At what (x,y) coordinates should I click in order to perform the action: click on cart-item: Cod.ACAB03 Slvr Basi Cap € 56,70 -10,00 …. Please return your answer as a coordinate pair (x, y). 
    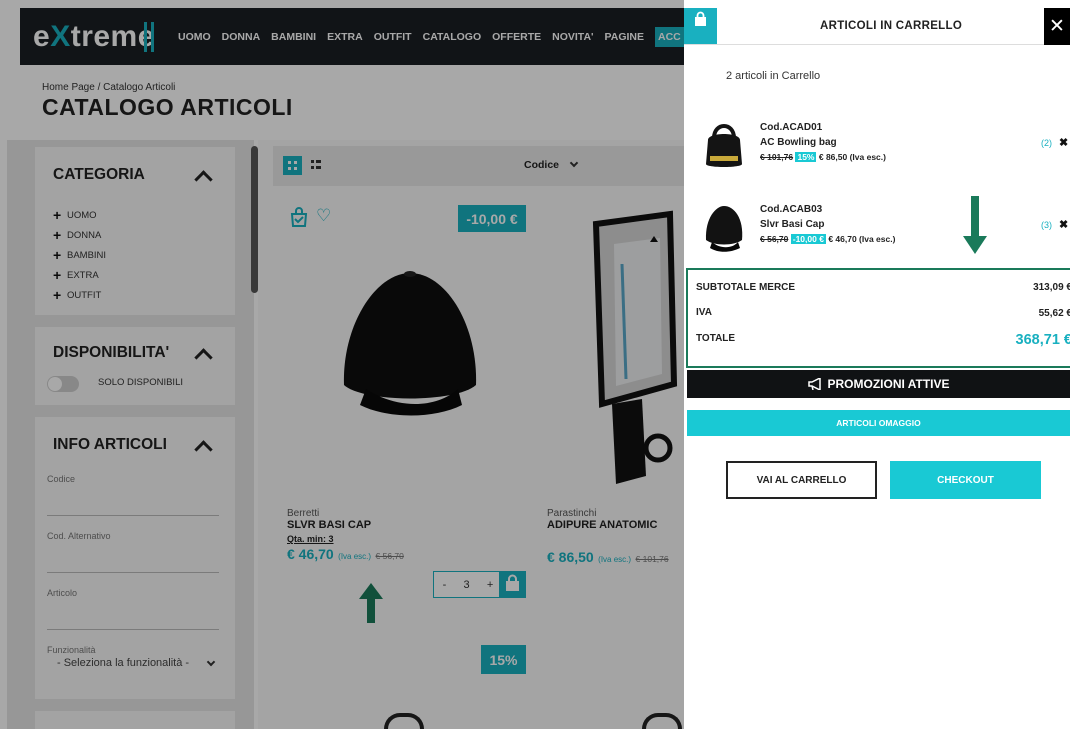
    Looking at the image, I should click on (877, 230).